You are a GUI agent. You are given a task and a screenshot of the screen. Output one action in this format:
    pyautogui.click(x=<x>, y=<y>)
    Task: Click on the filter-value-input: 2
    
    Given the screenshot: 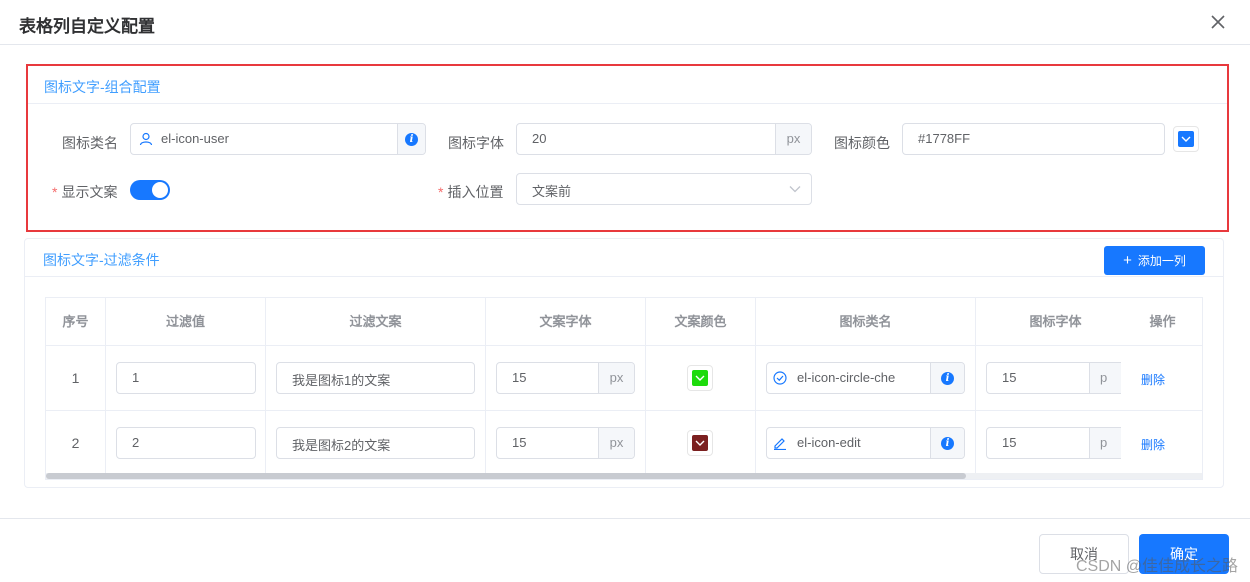 What is the action you would take?
    pyautogui.click(x=186, y=443)
    